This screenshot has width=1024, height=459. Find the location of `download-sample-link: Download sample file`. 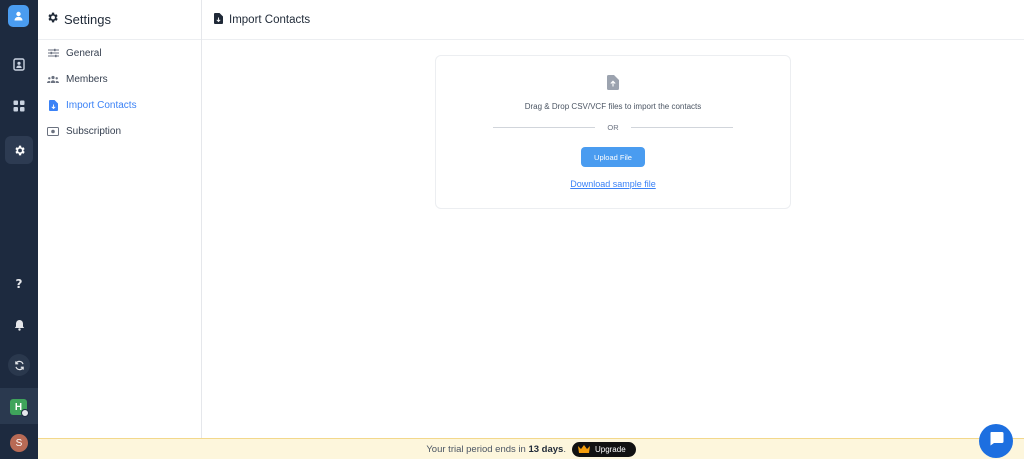

download-sample-link: Download sample file is located at coordinates (613, 184).